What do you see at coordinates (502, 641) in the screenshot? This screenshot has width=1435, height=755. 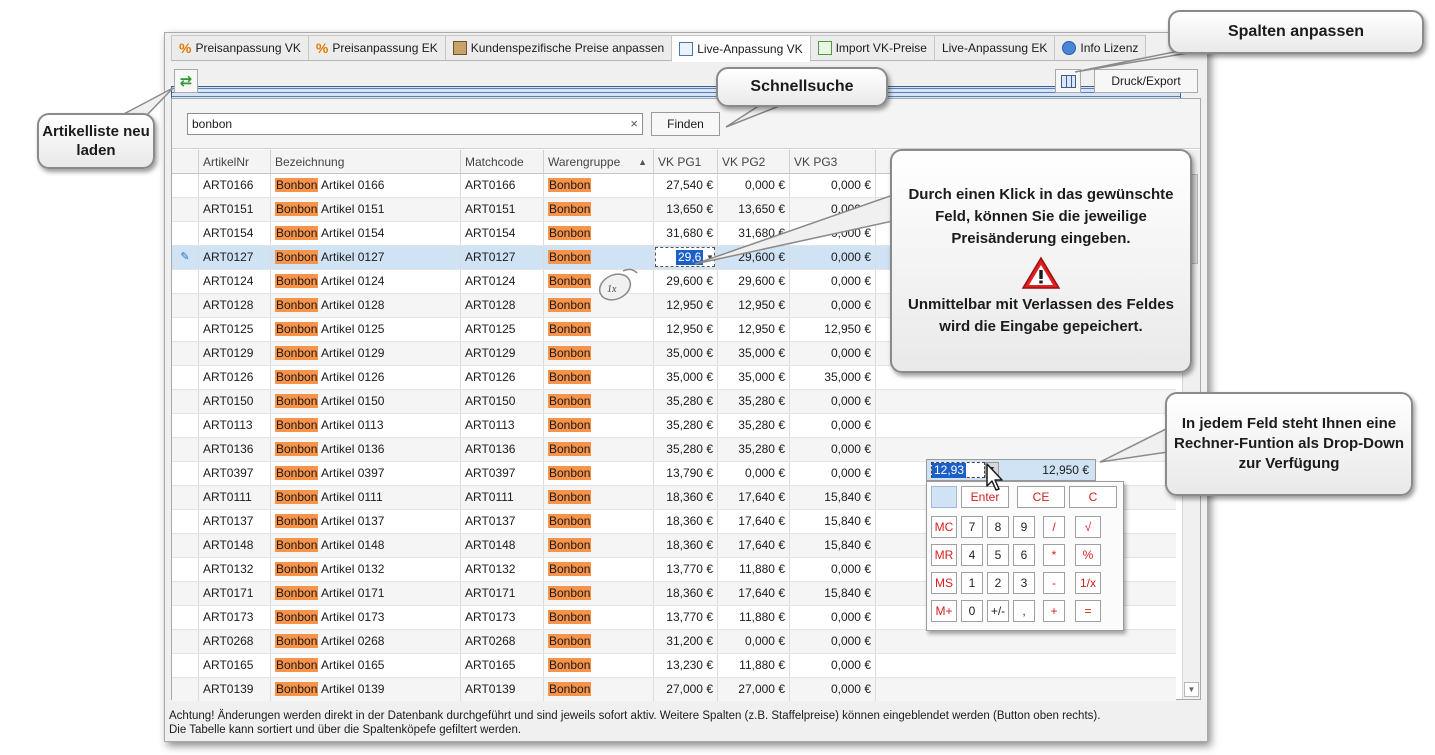 I see `cell-matchcode: ART0268` at bounding box center [502, 641].